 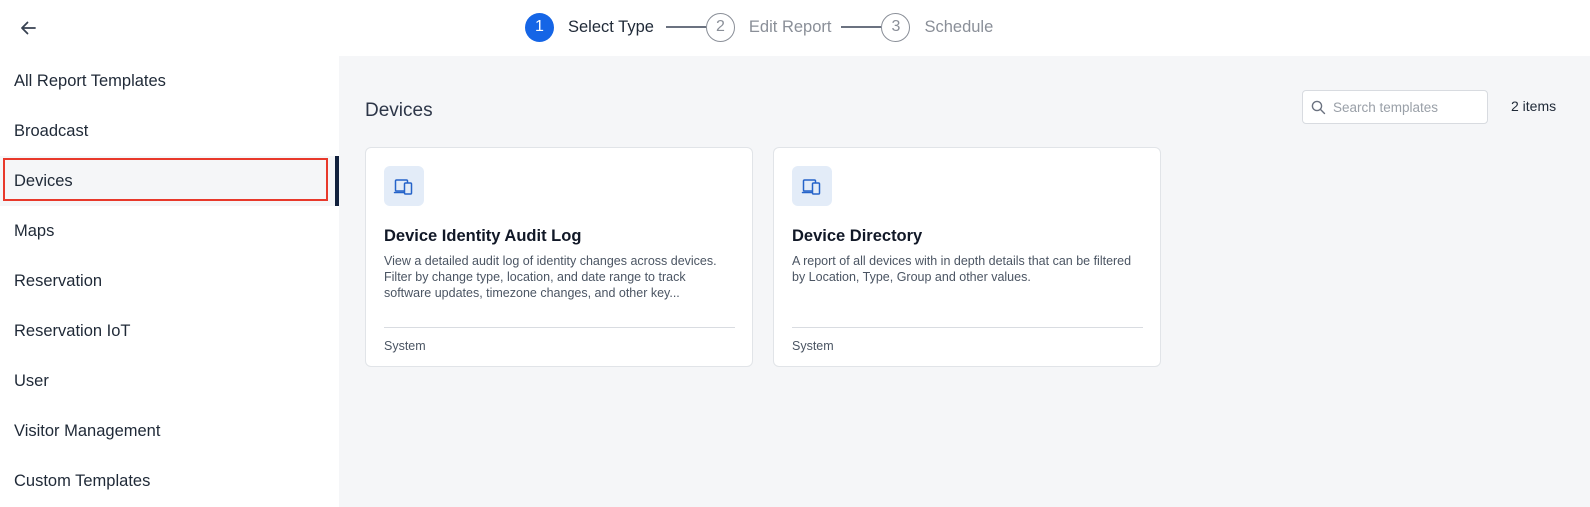 I want to click on arrow-left-icon, so click(x=28, y=28).